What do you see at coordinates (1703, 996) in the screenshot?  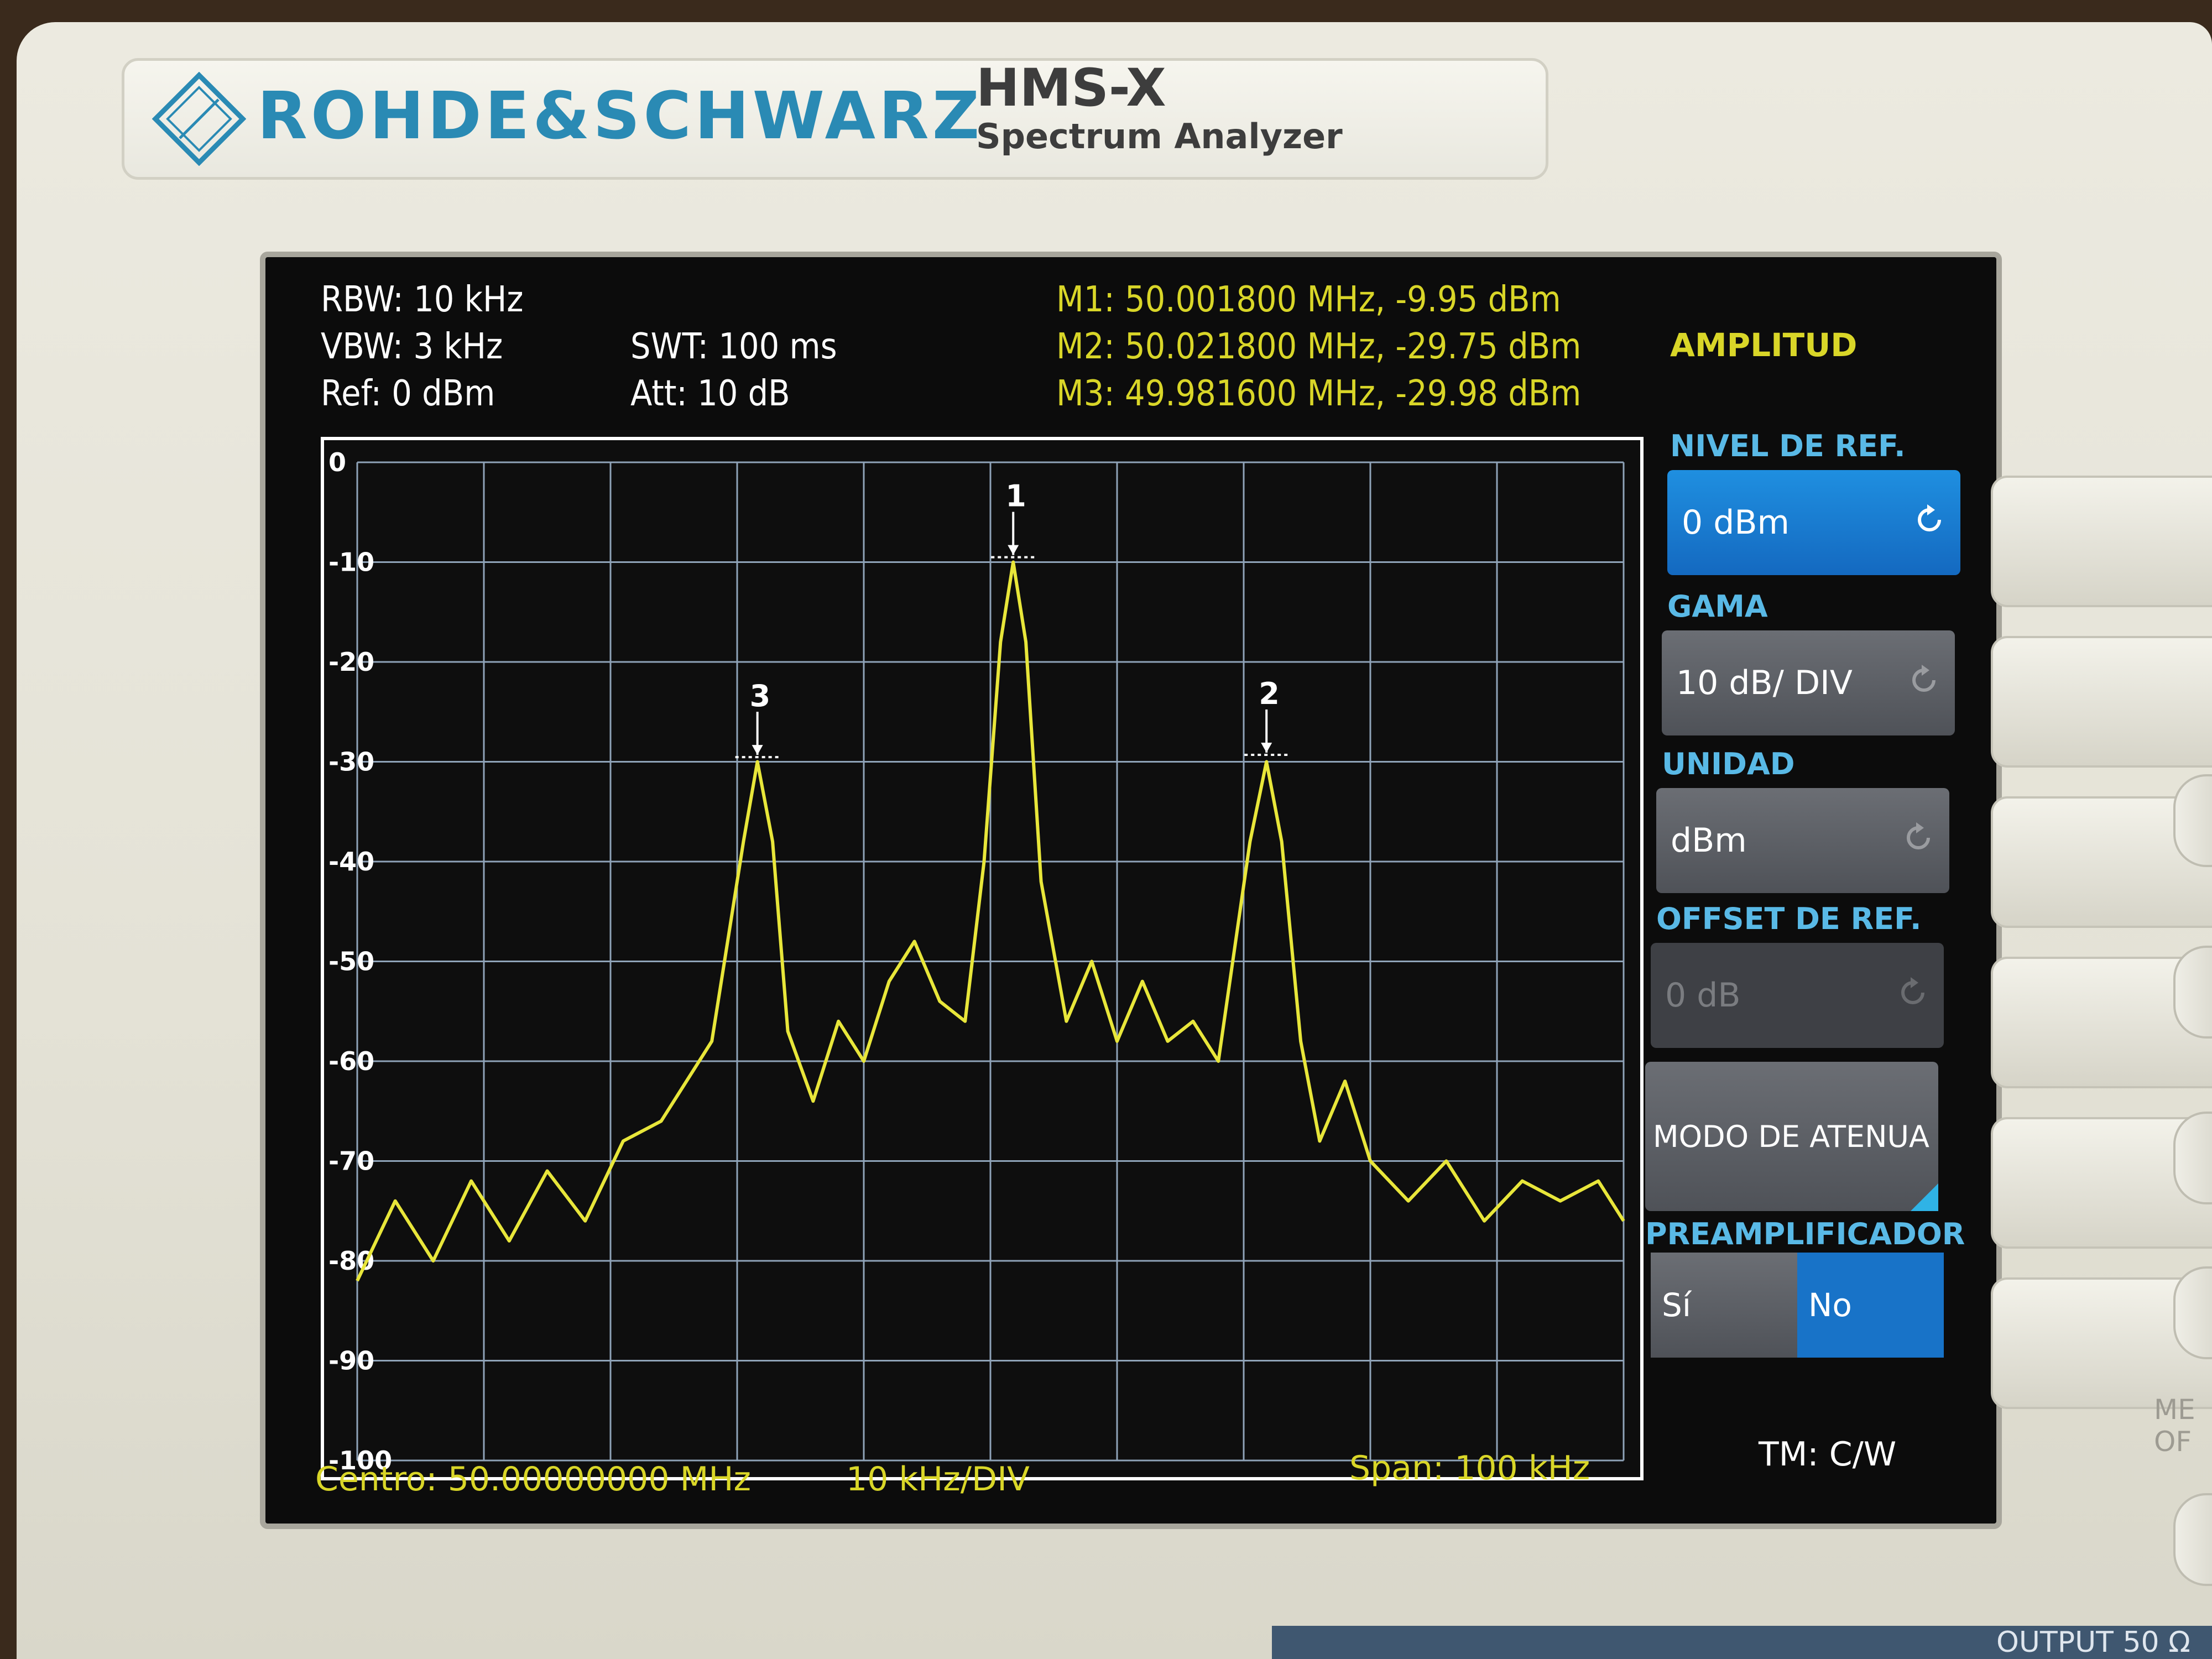 I see `offset-value: 0 dB` at bounding box center [1703, 996].